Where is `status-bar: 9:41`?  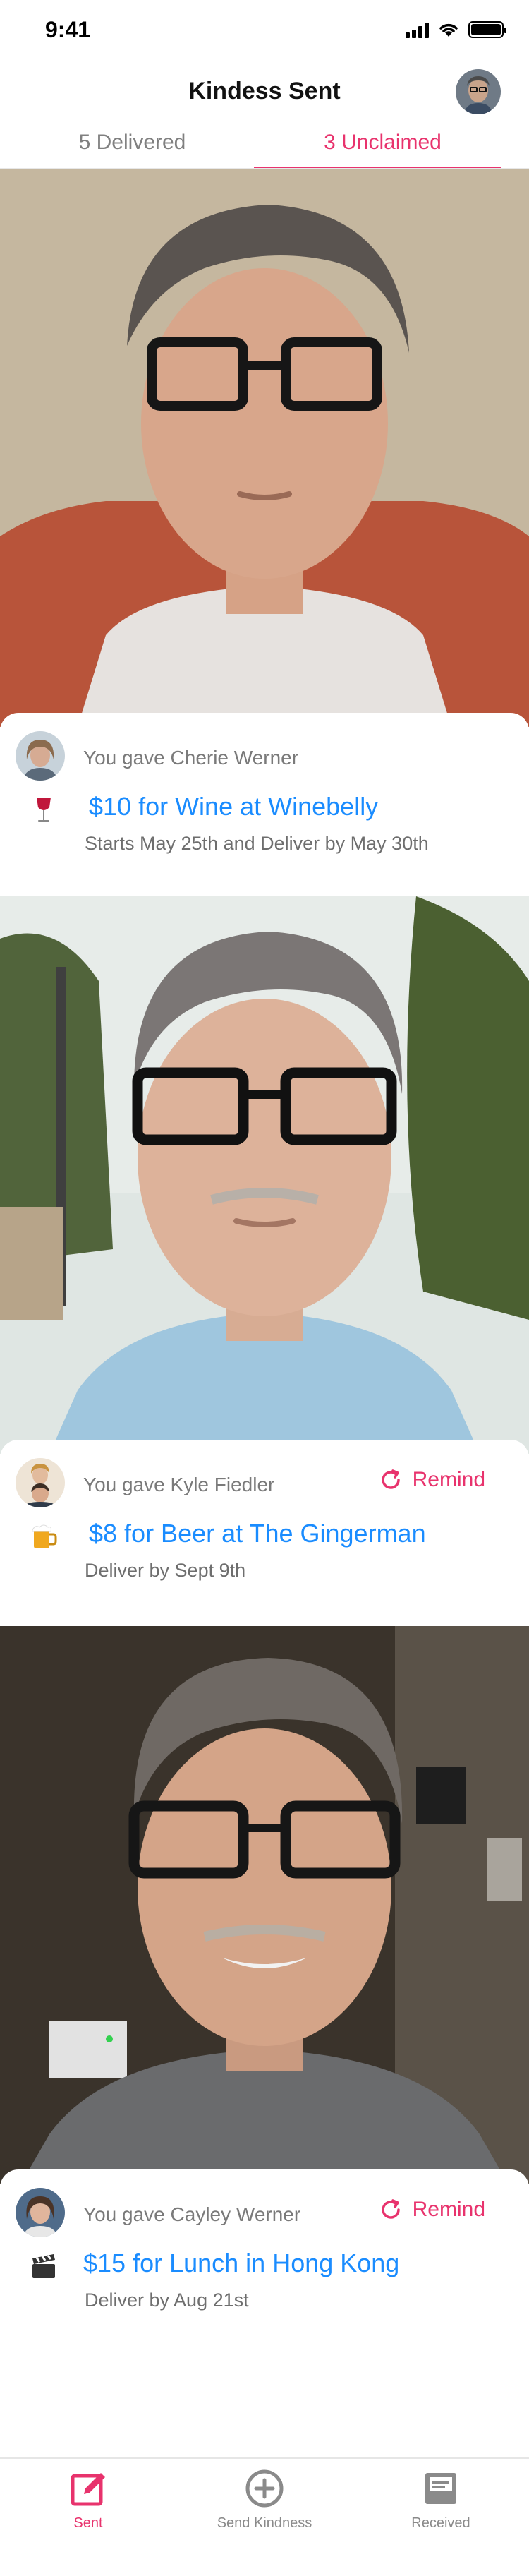
status-bar: 9:41 is located at coordinates (264, 31).